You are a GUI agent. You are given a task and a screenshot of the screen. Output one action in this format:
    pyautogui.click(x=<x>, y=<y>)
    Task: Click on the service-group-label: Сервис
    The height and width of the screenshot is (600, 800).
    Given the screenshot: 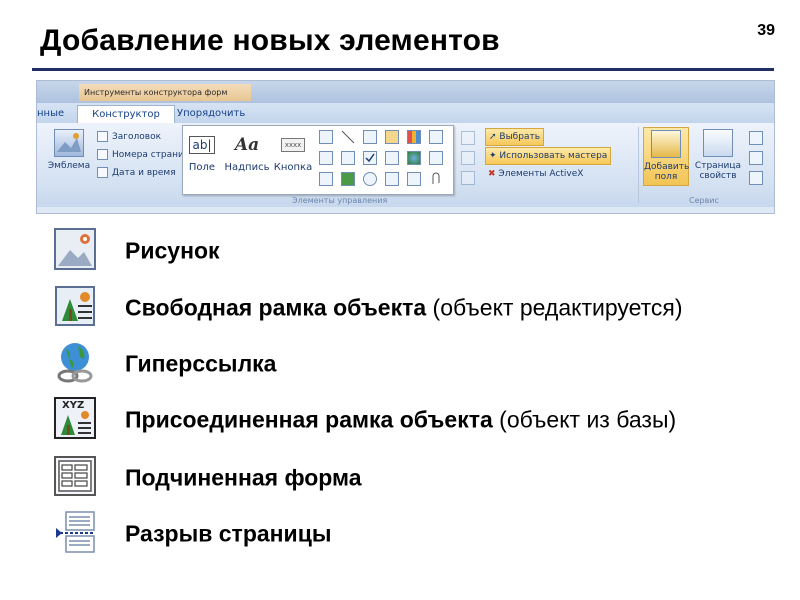 What is the action you would take?
    pyautogui.click(x=704, y=200)
    